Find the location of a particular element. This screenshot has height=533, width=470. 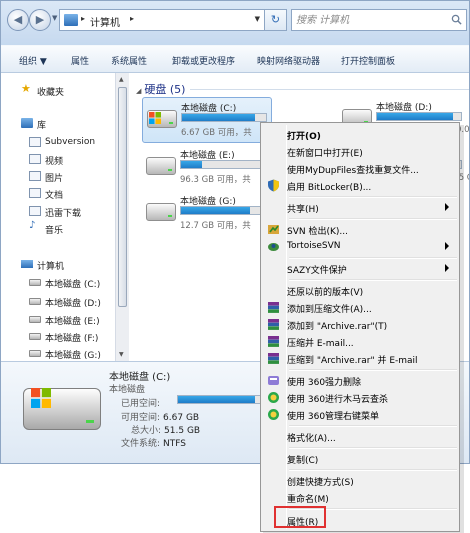

details-drive-type: 本地磁盘 is located at coordinates (127, 390).